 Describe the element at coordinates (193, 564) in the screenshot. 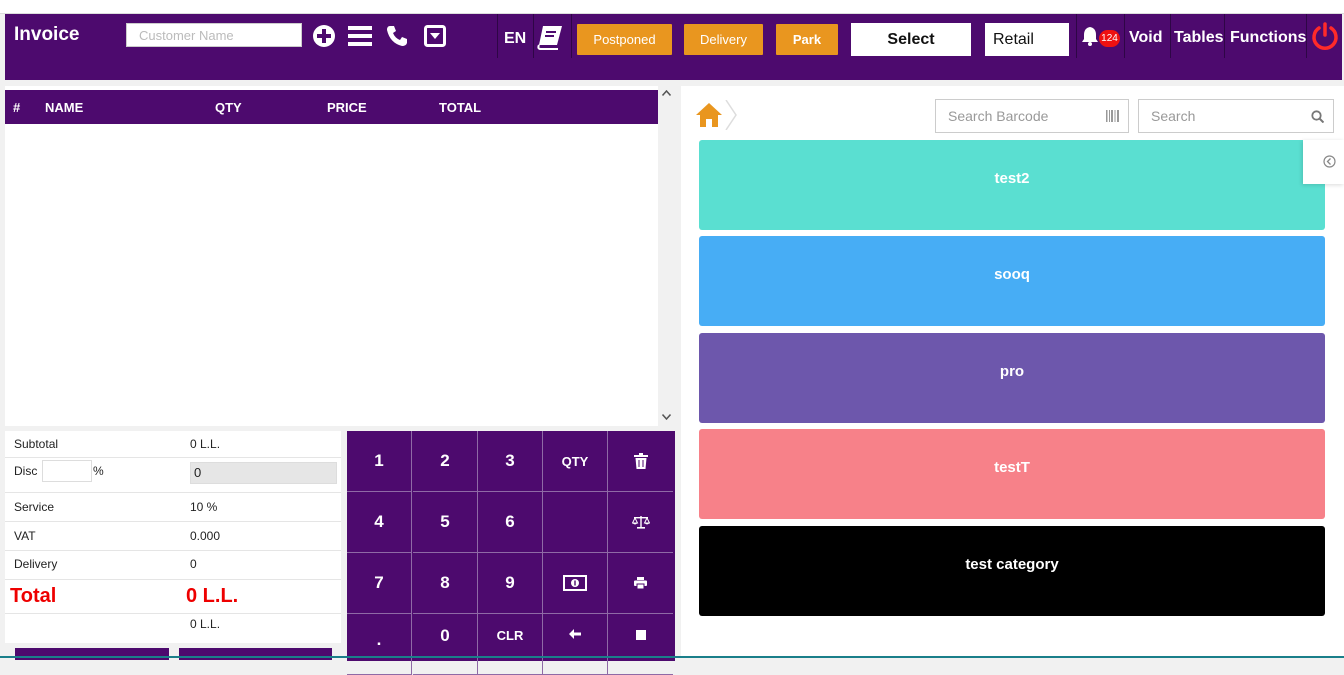

I see `delivery-value: 0` at that location.